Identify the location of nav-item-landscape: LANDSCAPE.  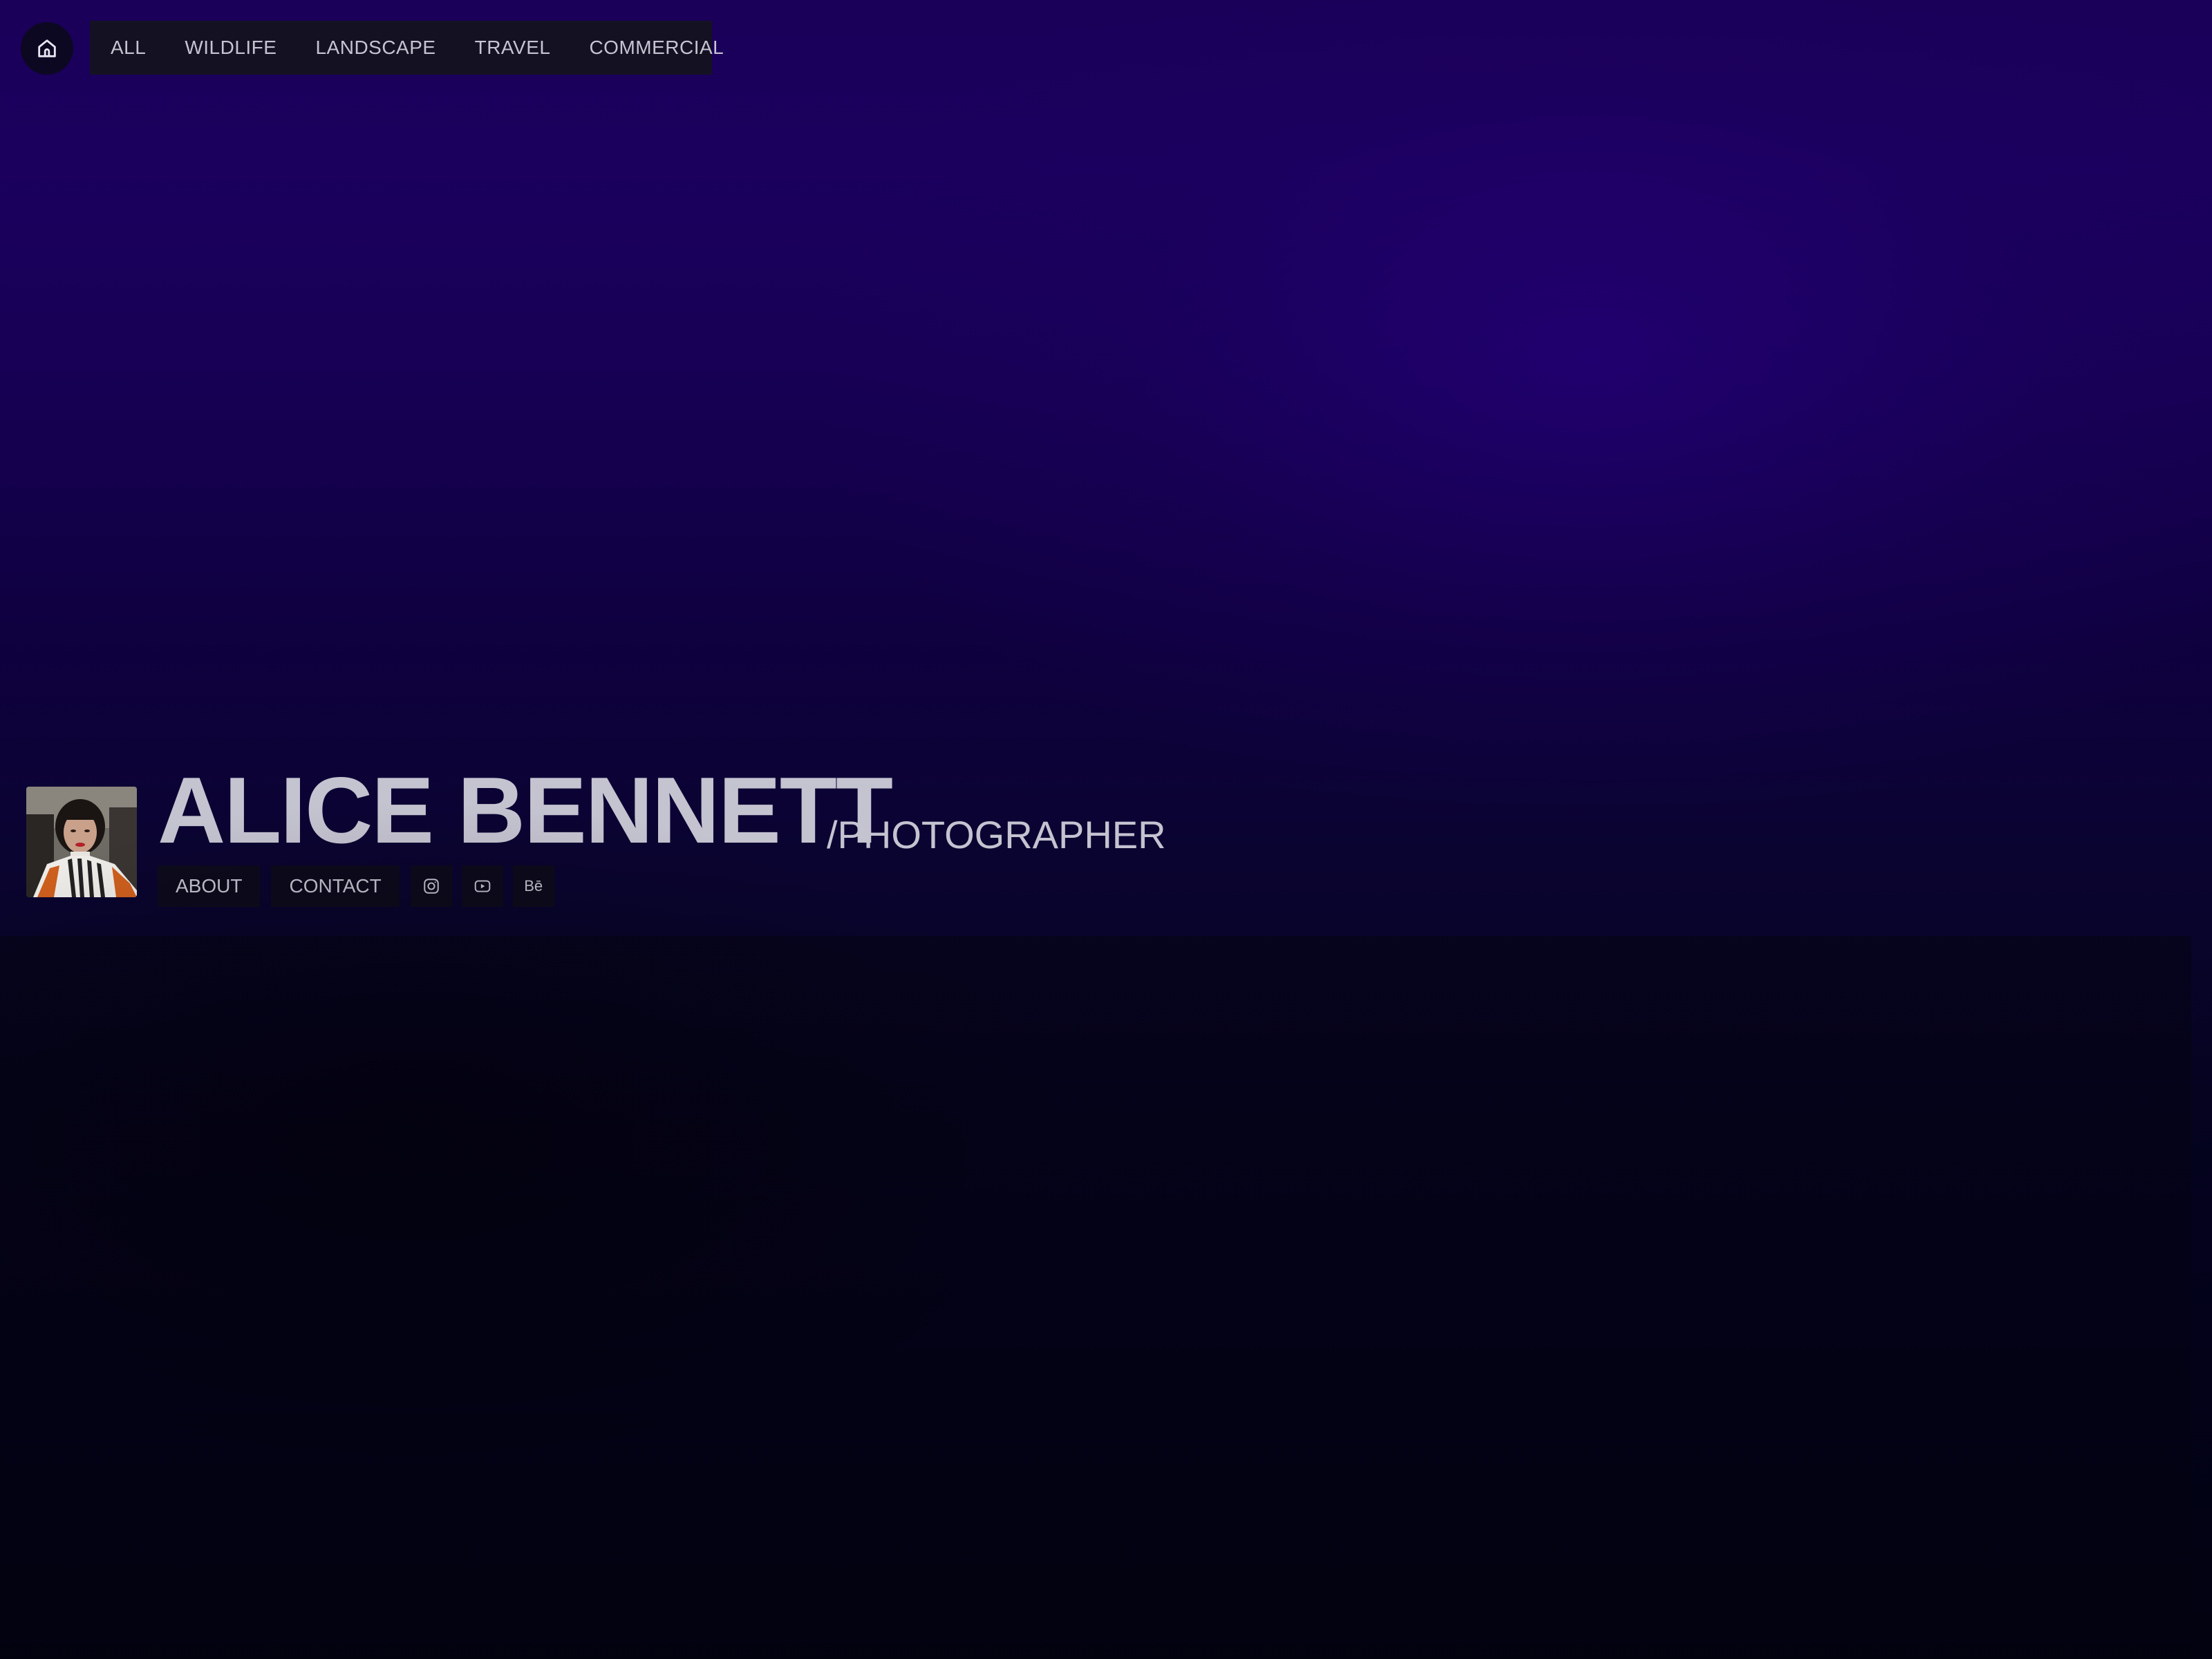
(375, 48).